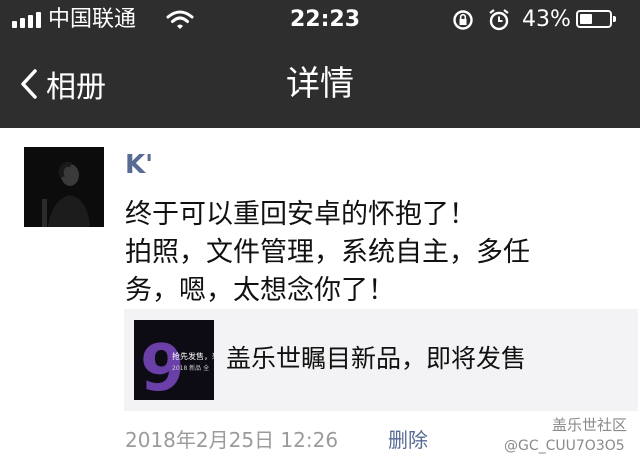 The width and height of the screenshot is (640, 471). I want to click on wifi-icon, so click(180, 19).